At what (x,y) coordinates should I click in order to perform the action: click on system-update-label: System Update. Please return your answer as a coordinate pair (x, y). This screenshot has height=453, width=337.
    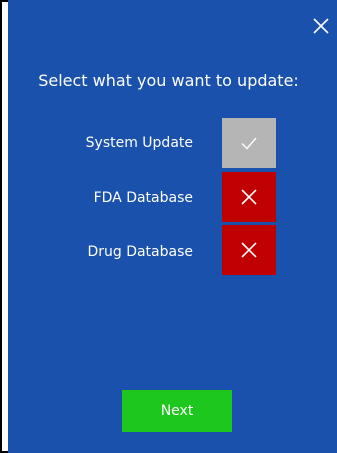
    Looking at the image, I should click on (139, 143).